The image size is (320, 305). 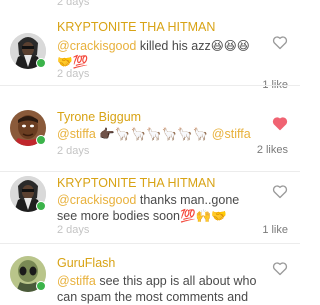 I want to click on comment-divider, so click(x=150, y=243).